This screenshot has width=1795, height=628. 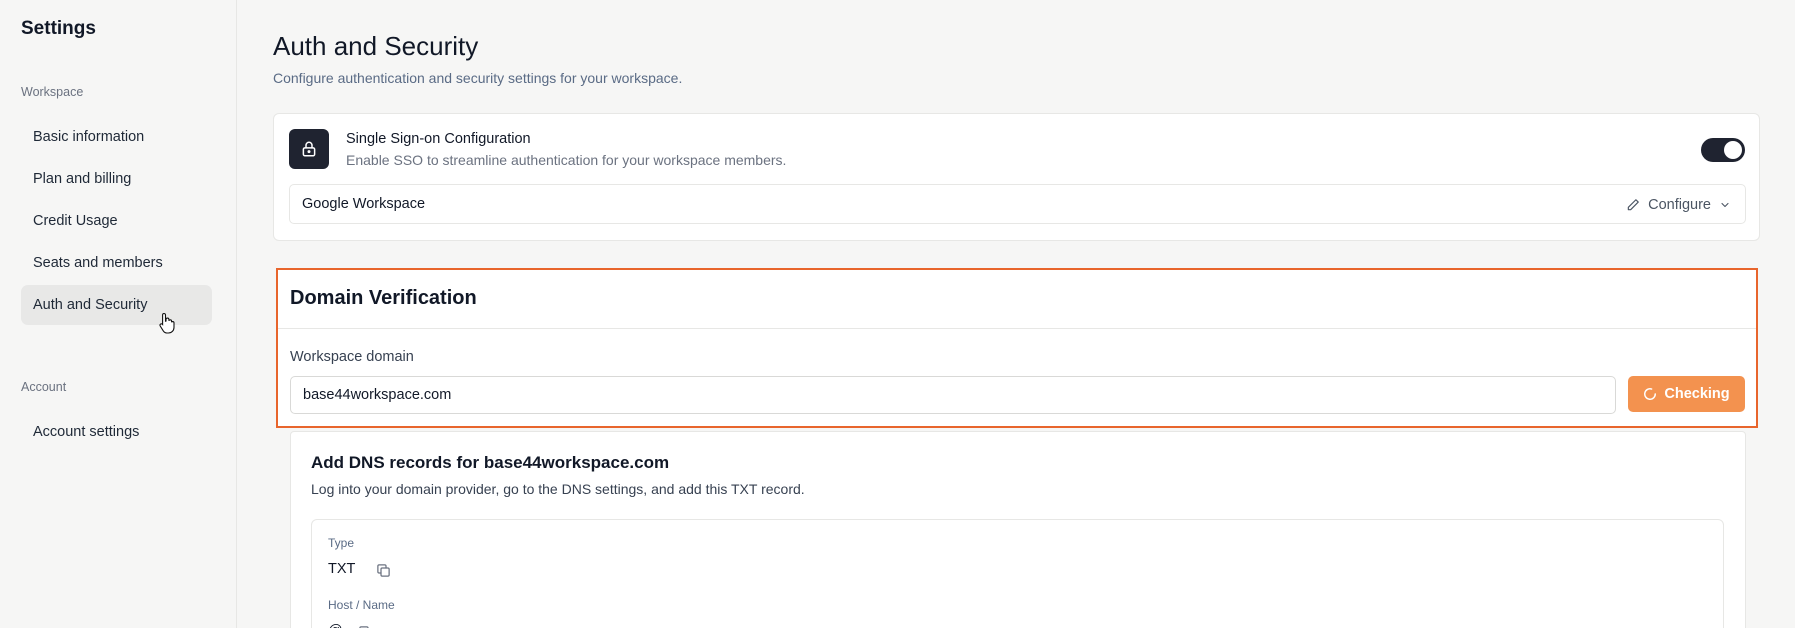 I want to click on configure-button: Configure, so click(x=1678, y=205).